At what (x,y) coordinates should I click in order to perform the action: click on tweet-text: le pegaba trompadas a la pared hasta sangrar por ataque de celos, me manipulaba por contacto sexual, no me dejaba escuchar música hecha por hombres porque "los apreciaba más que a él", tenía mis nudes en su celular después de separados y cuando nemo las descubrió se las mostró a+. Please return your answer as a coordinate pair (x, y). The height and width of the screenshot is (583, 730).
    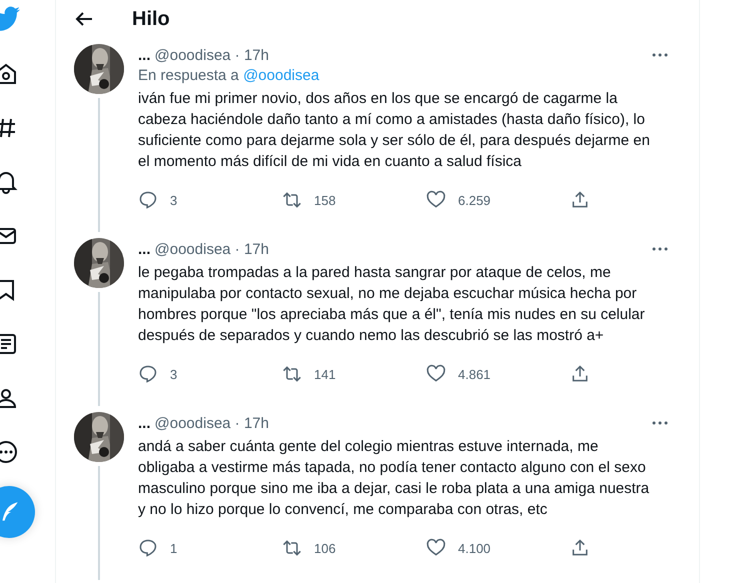
    Looking at the image, I should click on (392, 304).